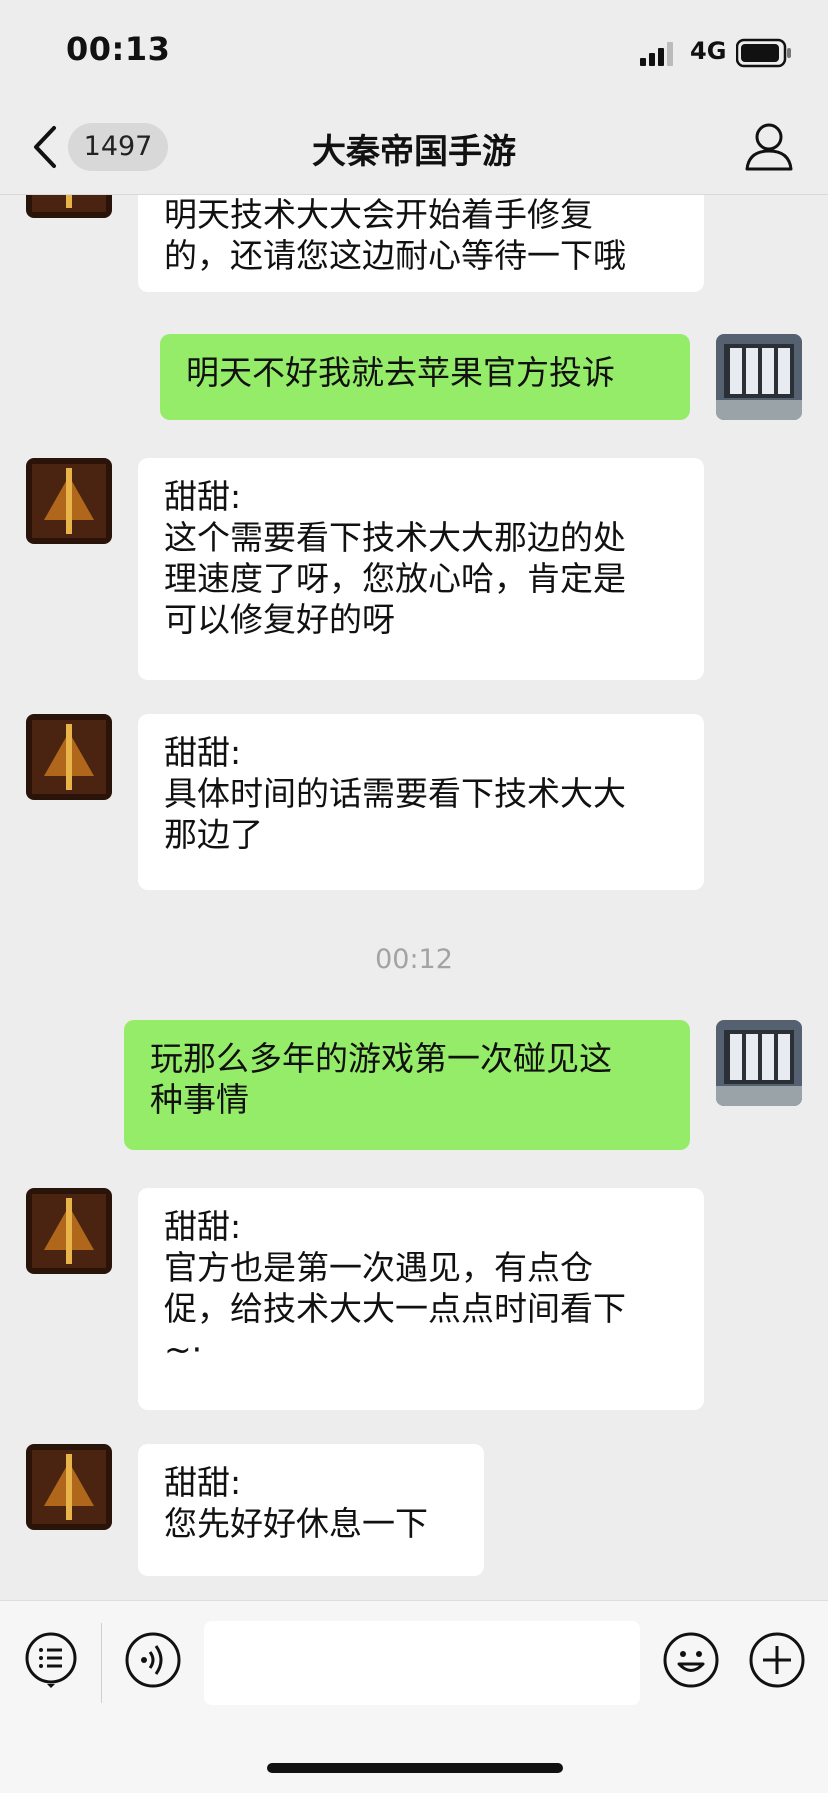  I want to click on message-bubble: 甜甜: 您先好好休息一下, so click(311, 1510).